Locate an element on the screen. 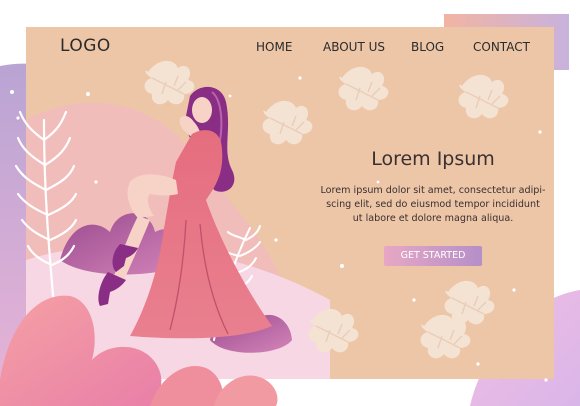 Image resolution: width=580 pixels, height=406 pixels. face is located at coordinates (202, 110).